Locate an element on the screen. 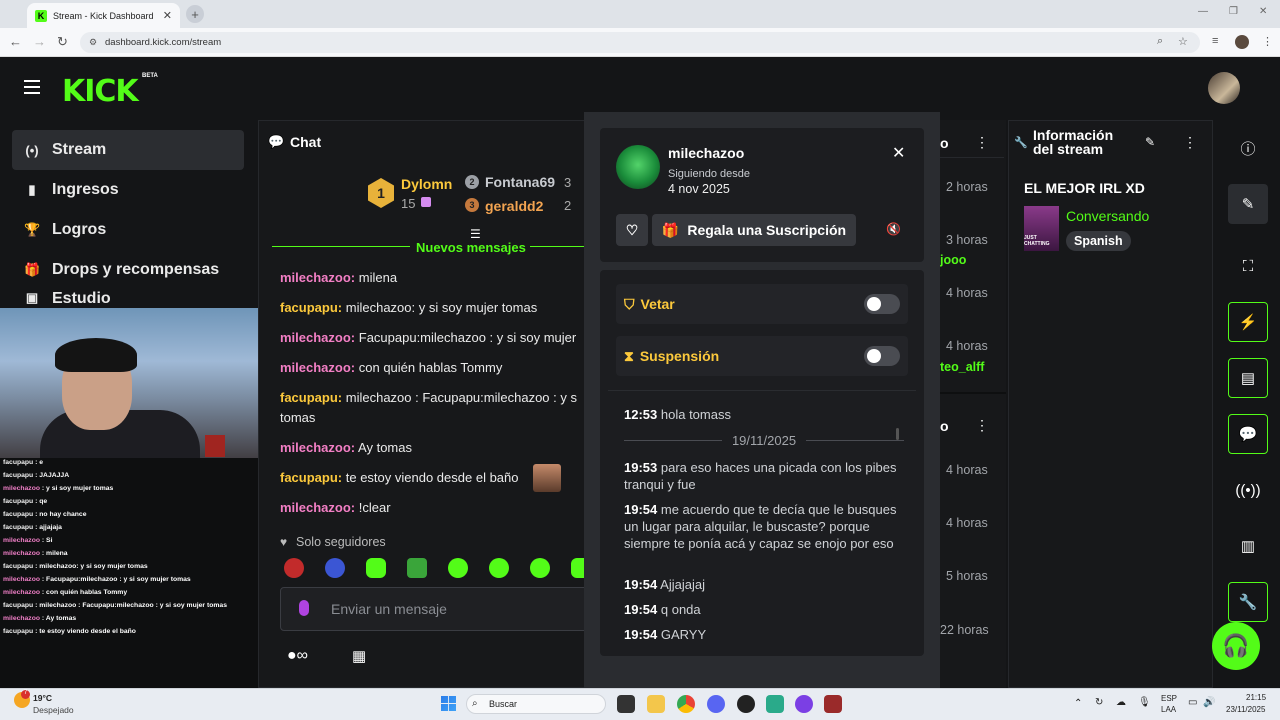 The width and height of the screenshot is (1280, 720). kick-logo: KICK is located at coordinates (100, 91).